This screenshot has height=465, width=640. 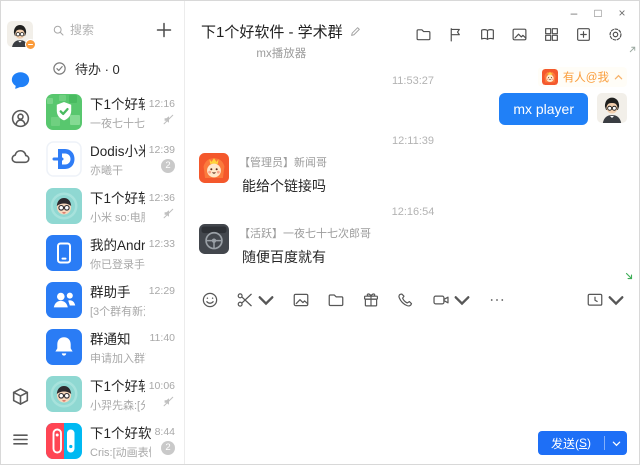 I want to click on book-icon, so click(x=487, y=34).